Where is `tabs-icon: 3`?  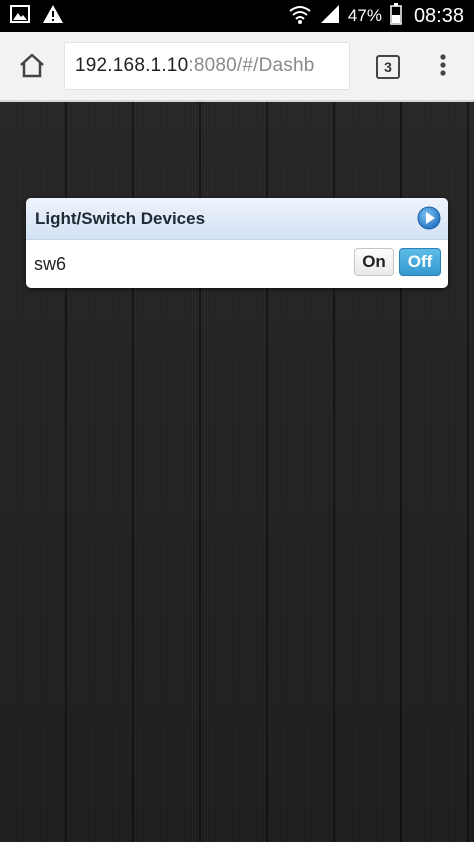 tabs-icon: 3 is located at coordinates (388, 67).